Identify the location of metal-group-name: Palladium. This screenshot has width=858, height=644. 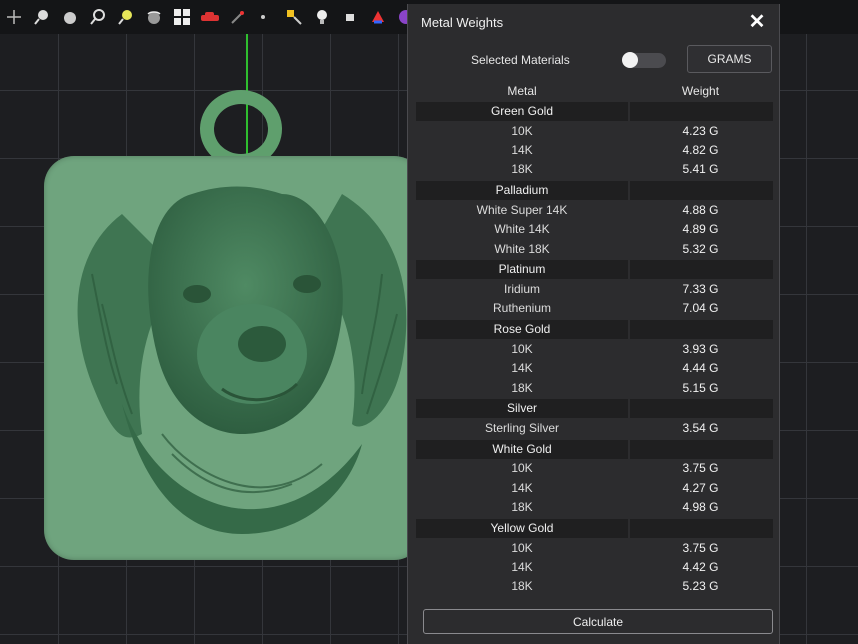
(522, 191).